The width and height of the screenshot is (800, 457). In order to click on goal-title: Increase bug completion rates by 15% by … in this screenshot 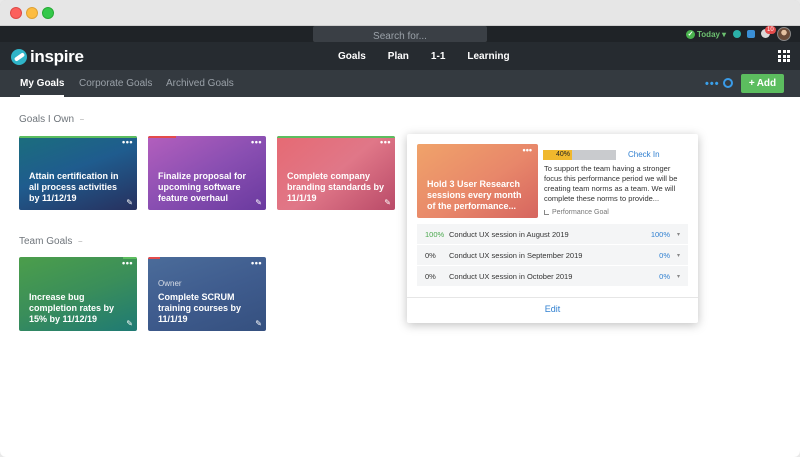, I will do `click(72, 308)`.